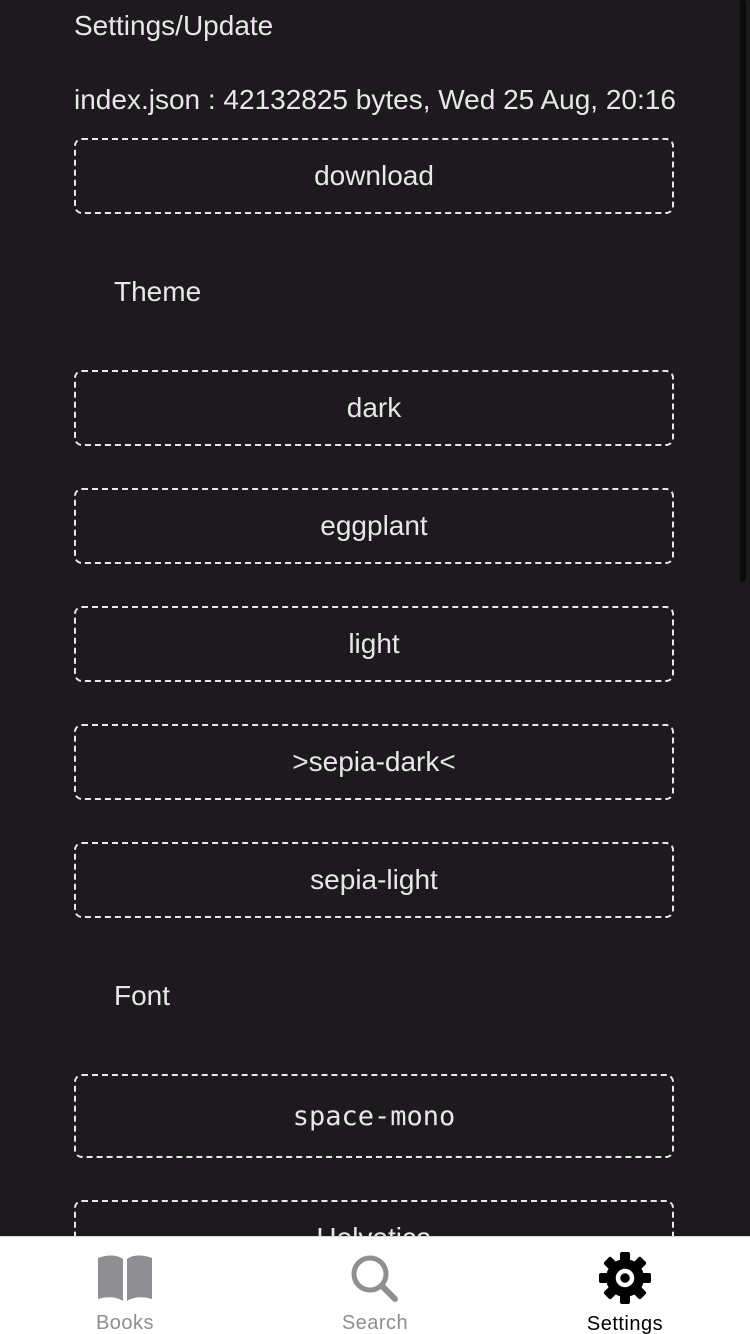 The height and width of the screenshot is (1334, 750). Describe the element at coordinates (374, 1116) in the screenshot. I see `font-option-space-mono: space-mono` at that location.